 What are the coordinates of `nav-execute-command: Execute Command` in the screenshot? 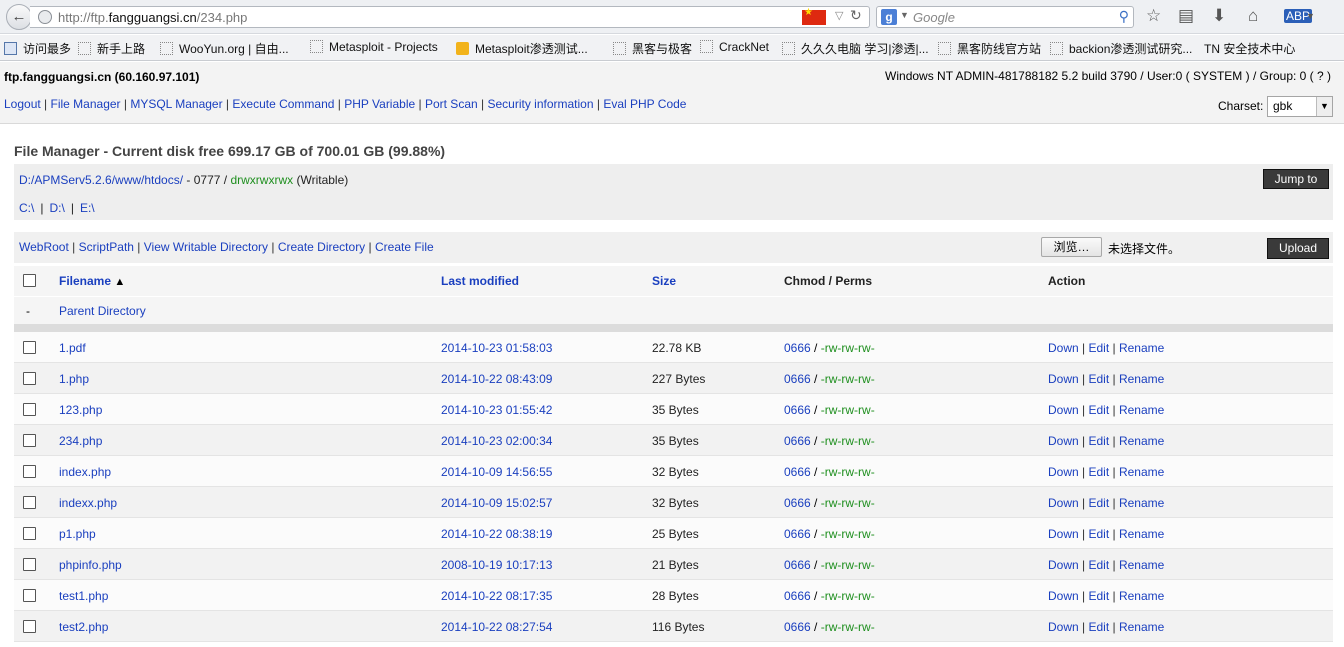 It's located at (283, 104).